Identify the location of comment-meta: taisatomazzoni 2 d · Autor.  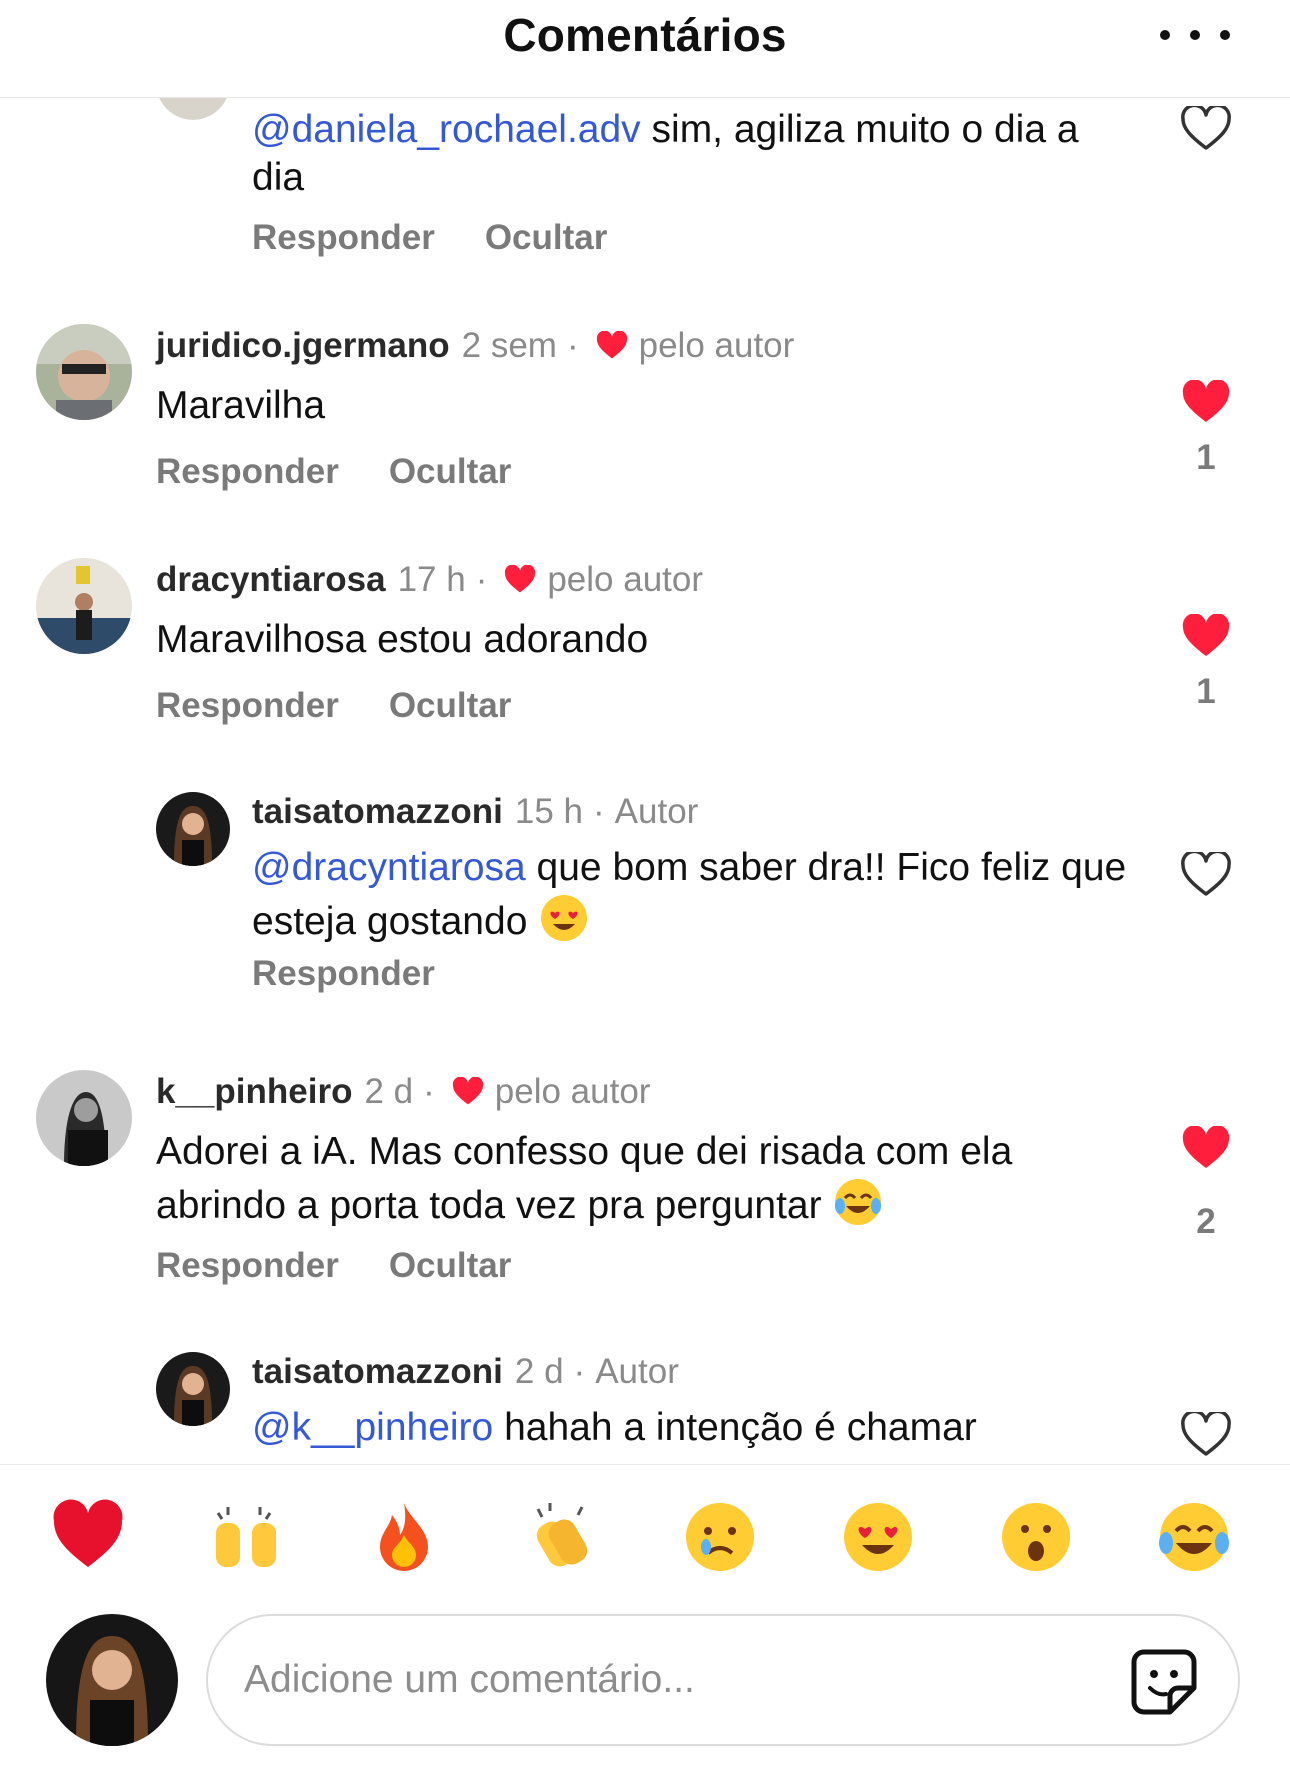
(465, 1372).